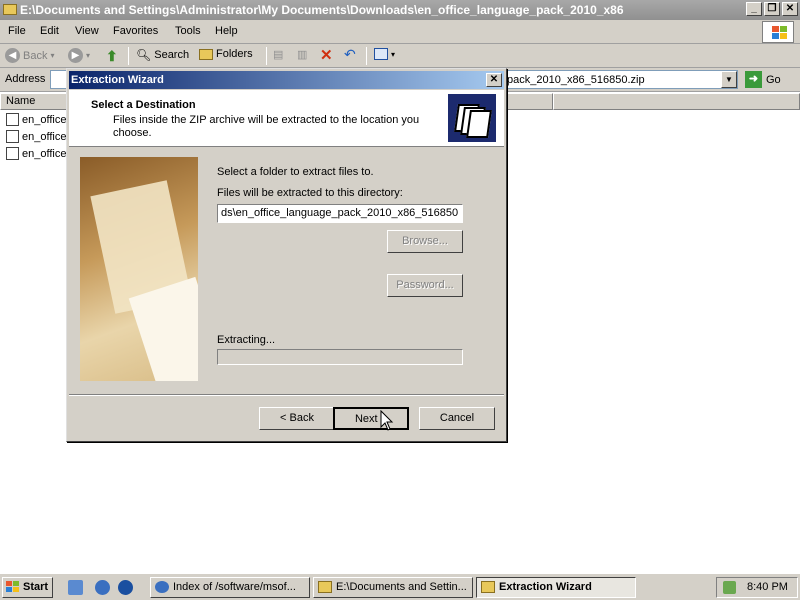 The height and width of the screenshot is (600, 800). Describe the element at coordinates (286, 395) in the screenshot. I see `dialog-separator` at that location.